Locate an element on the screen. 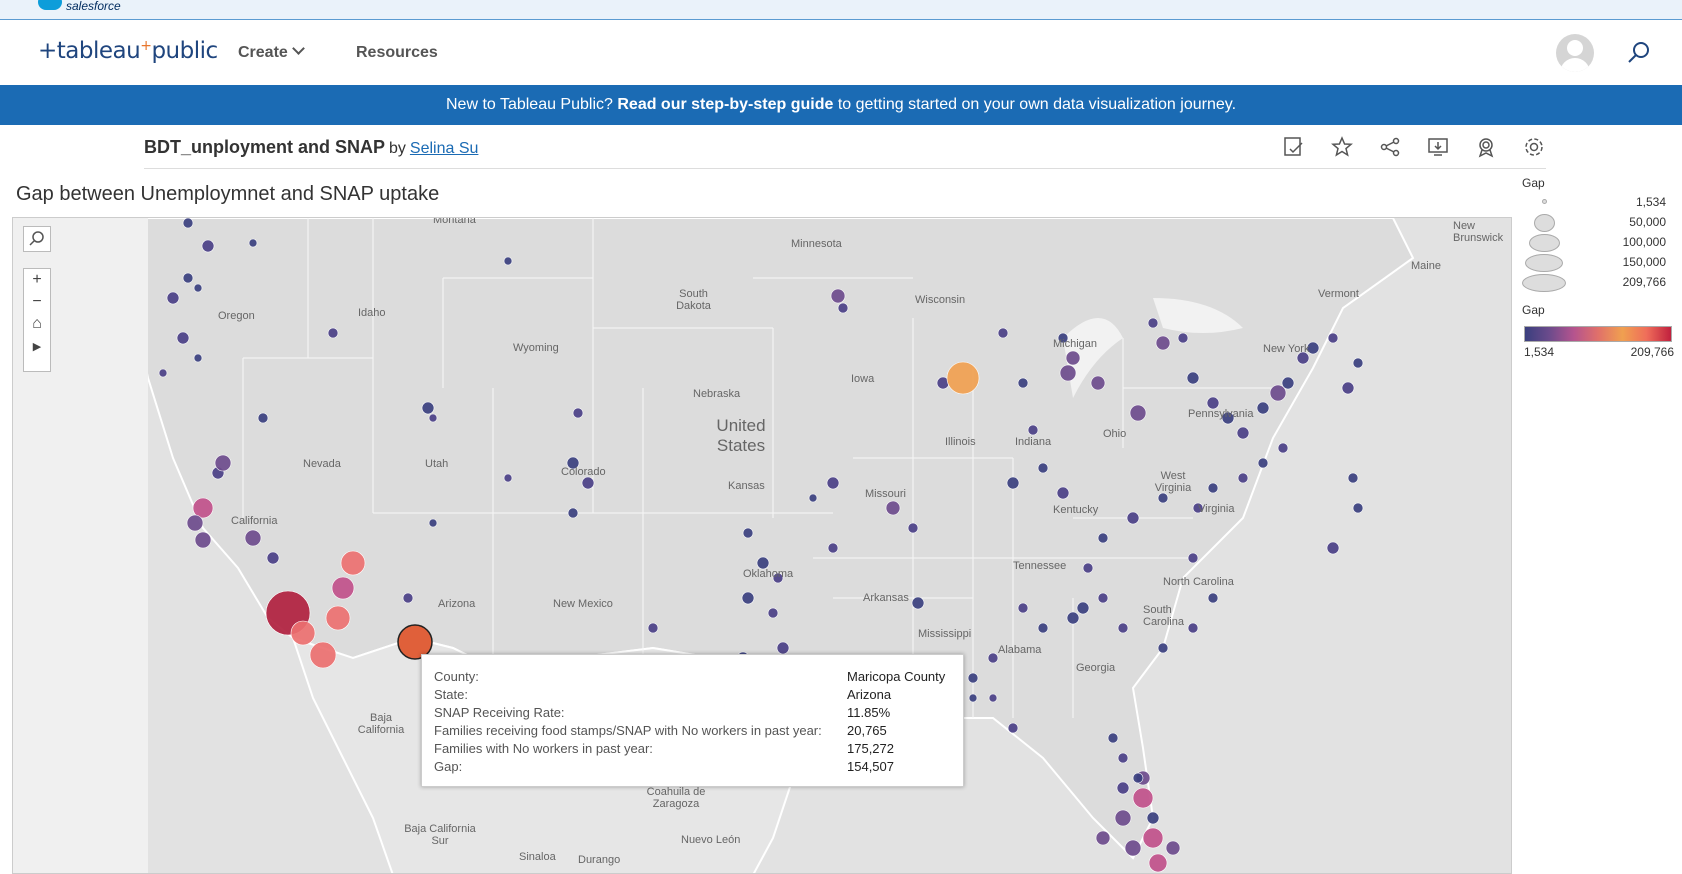 The height and width of the screenshot is (874, 1682). banner-guide-link: Read our step-by-step guide is located at coordinates (725, 104).